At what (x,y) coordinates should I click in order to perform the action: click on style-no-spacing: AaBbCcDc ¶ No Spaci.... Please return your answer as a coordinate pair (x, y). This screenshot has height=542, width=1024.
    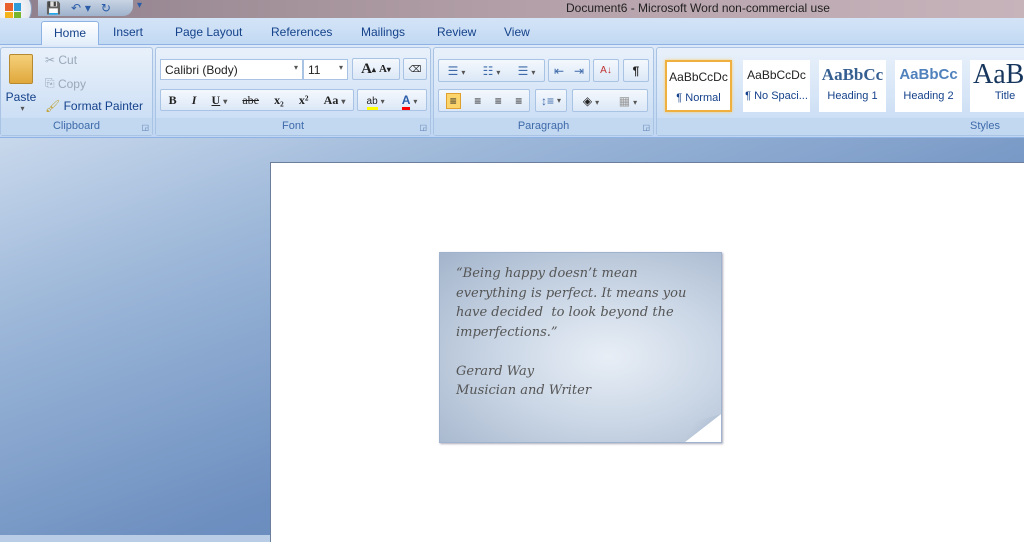
    Looking at the image, I should click on (776, 86).